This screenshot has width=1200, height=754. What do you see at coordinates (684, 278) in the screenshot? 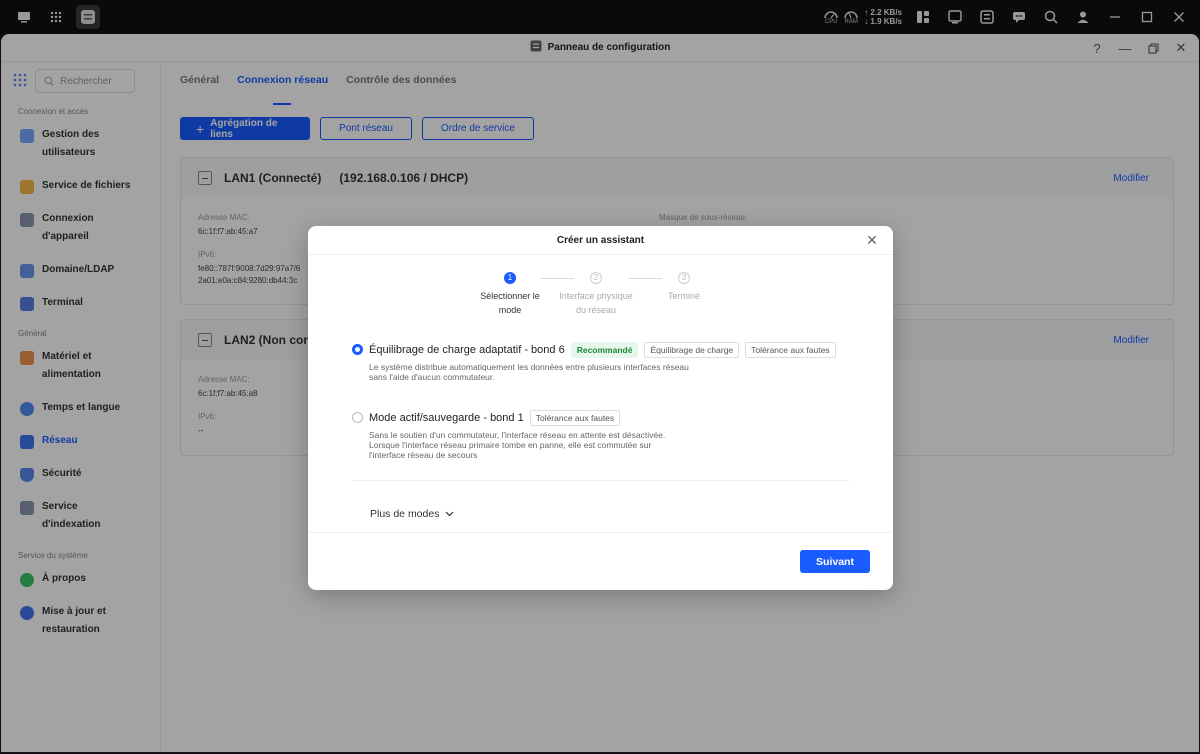
I see `step-3-number: 3` at bounding box center [684, 278].